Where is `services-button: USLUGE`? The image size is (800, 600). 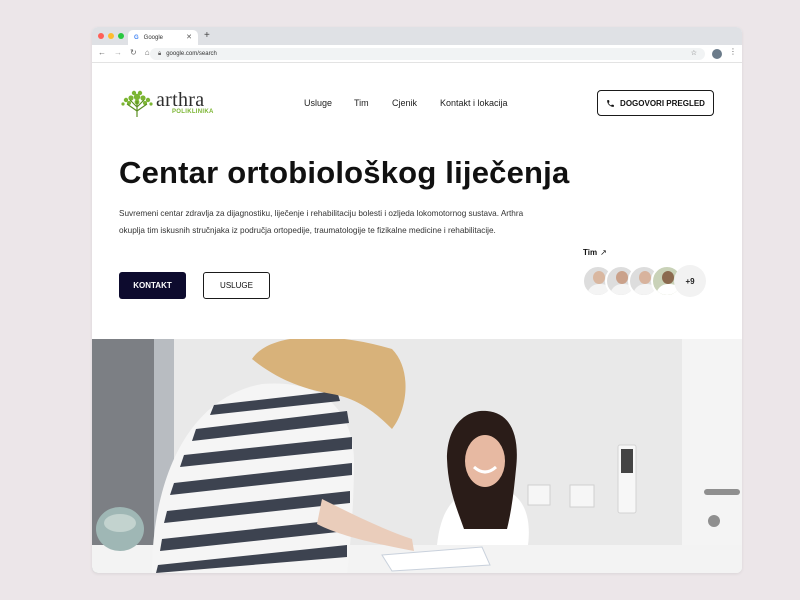 services-button: USLUGE is located at coordinates (236, 285).